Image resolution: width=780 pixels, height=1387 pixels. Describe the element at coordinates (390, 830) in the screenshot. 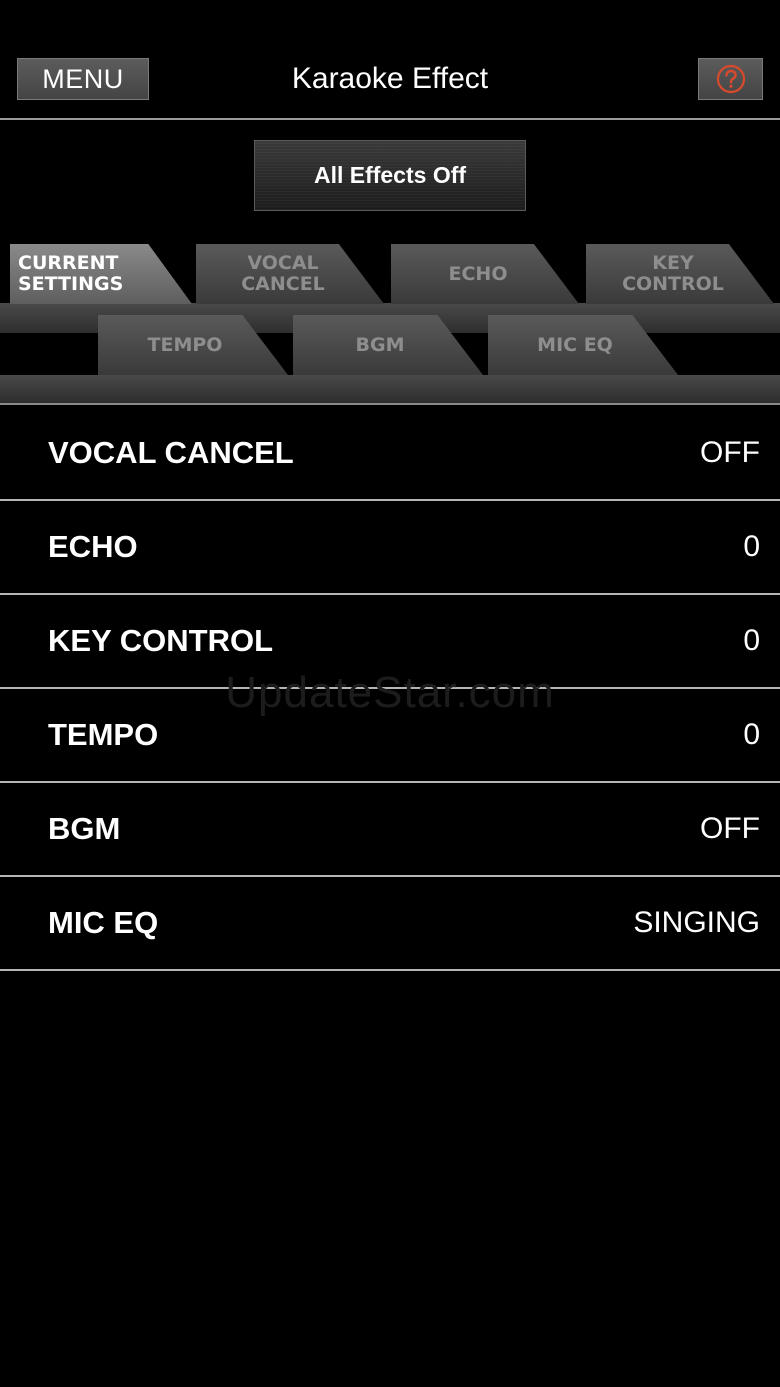

I see `setting-row-bgm: BGM OFF` at that location.